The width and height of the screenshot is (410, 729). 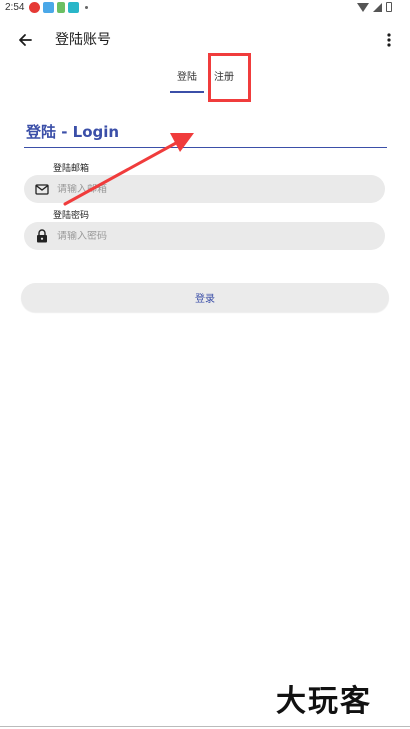 I want to click on system-icons, so click(x=374, y=7).